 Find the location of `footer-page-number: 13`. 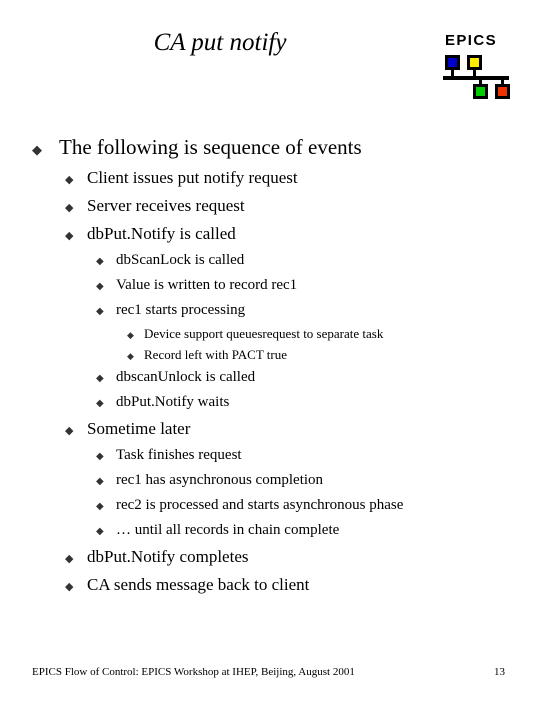

footer-page-number: 13 is located at coordinates (499, 672).